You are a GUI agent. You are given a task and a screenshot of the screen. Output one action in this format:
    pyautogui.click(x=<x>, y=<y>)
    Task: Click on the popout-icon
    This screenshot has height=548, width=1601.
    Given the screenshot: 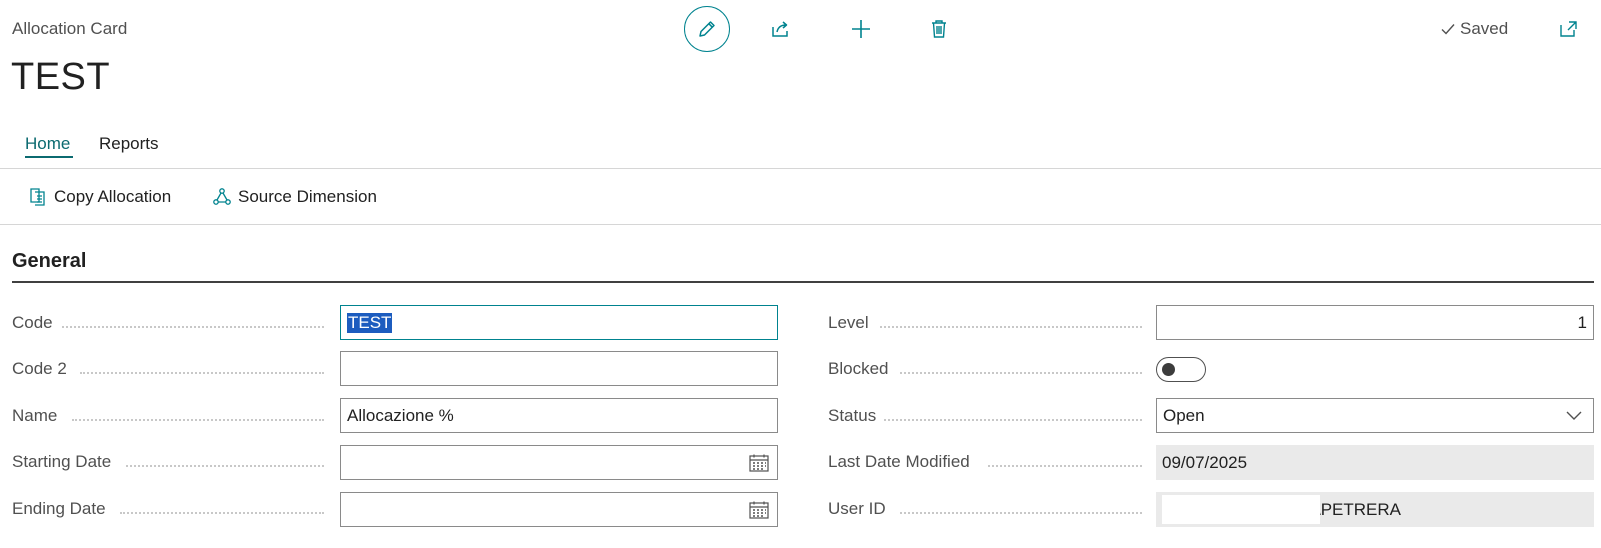 What is the action you would take?
    pyautogui.click(x=1568, y=29)
    